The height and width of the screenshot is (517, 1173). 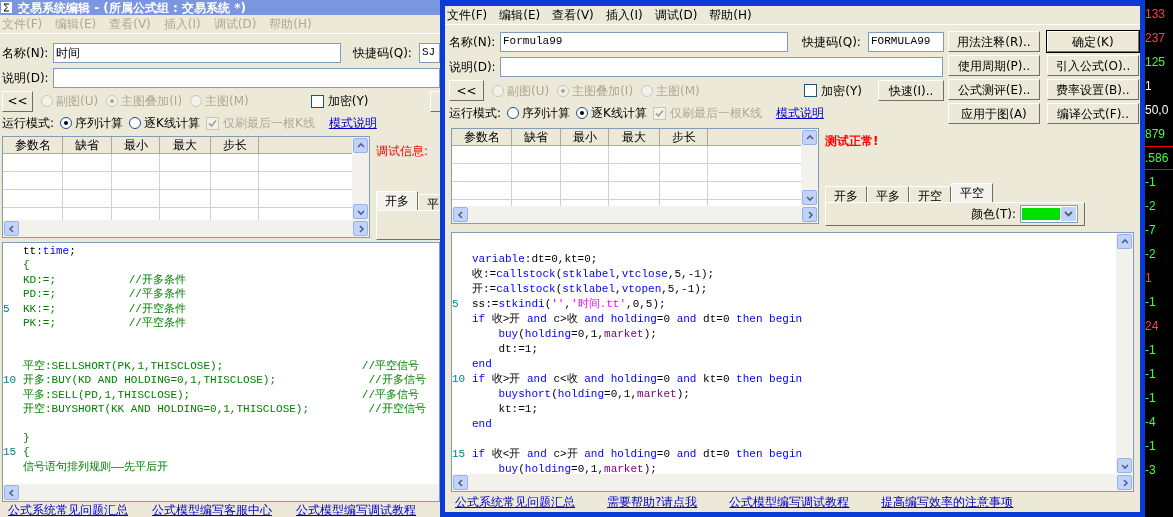 What do you see at coordinates (104, 280) in the screenshot?
I see `code-line: KD:=; //开多条件` at bounding box center [104, 280].